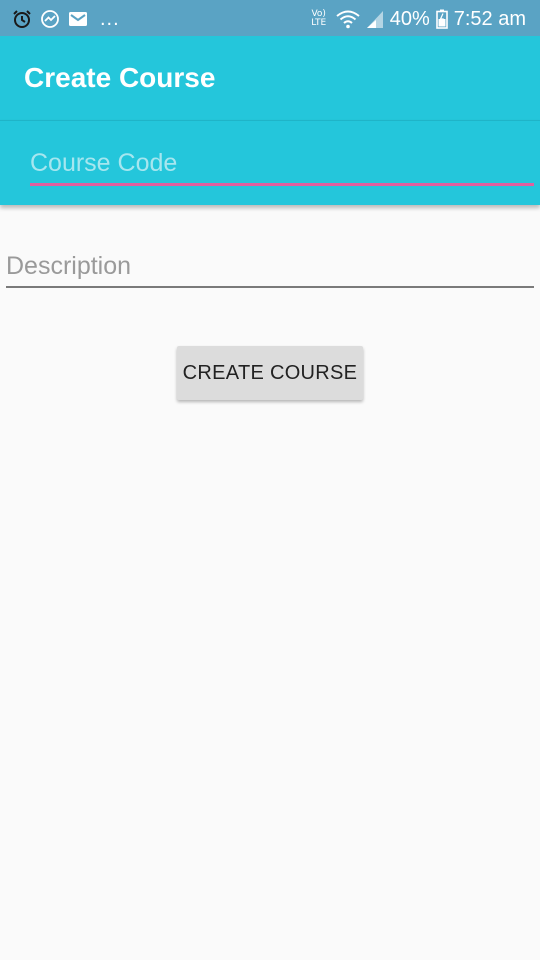 This screenshot has width=540, height=960. What do you see at coordinates (22, 19) in the screenshot?
I see `alarm-icon` at bounding box center [22, 19].